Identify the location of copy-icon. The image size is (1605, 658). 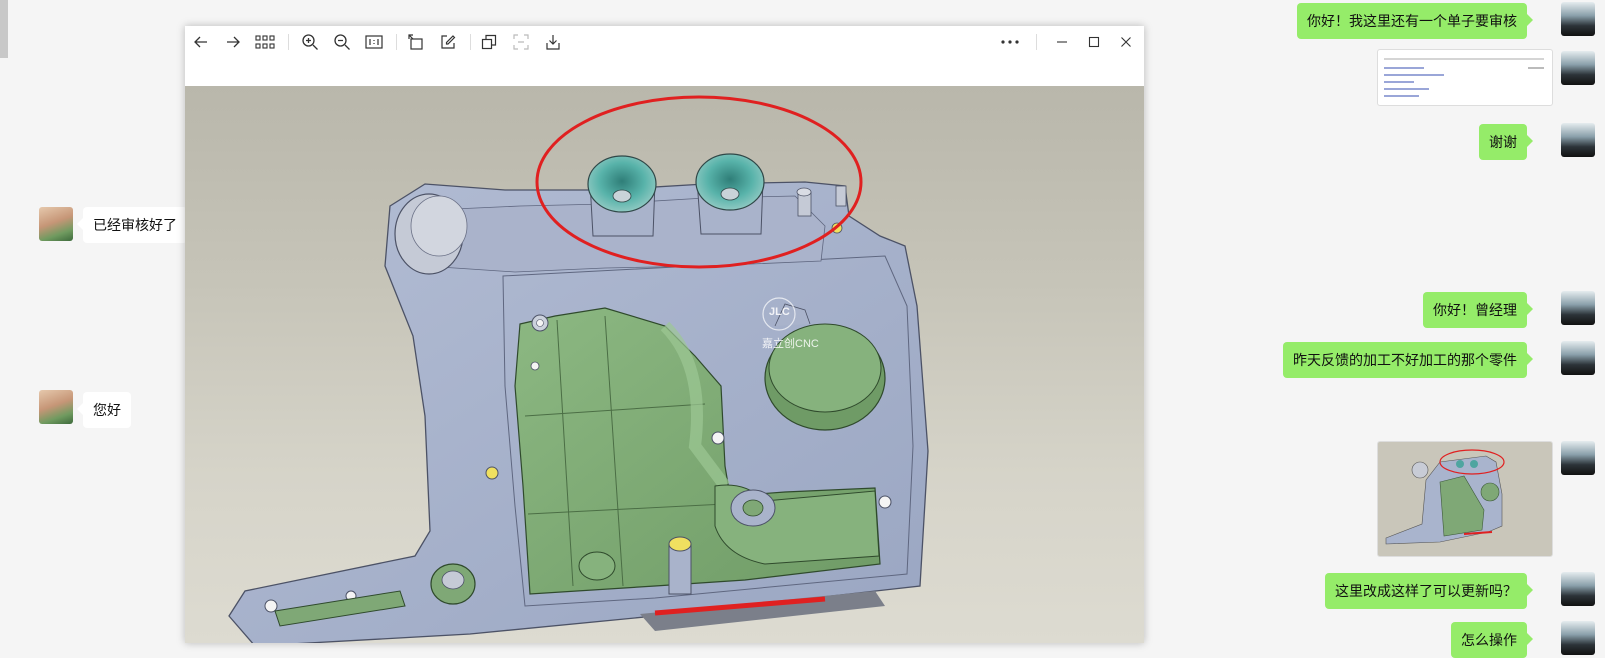
(489, 42).